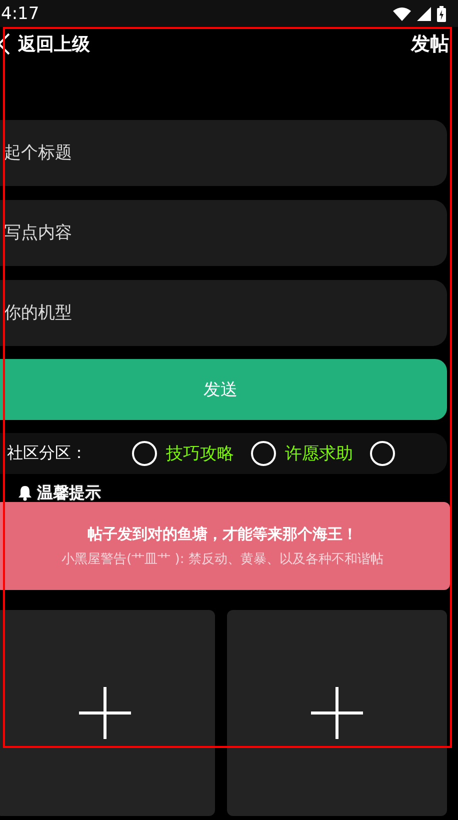  What do you see at coordinates (430, 44) in the screenshot?
I see `post-button: 发帖` at bounding box center [430, 44].